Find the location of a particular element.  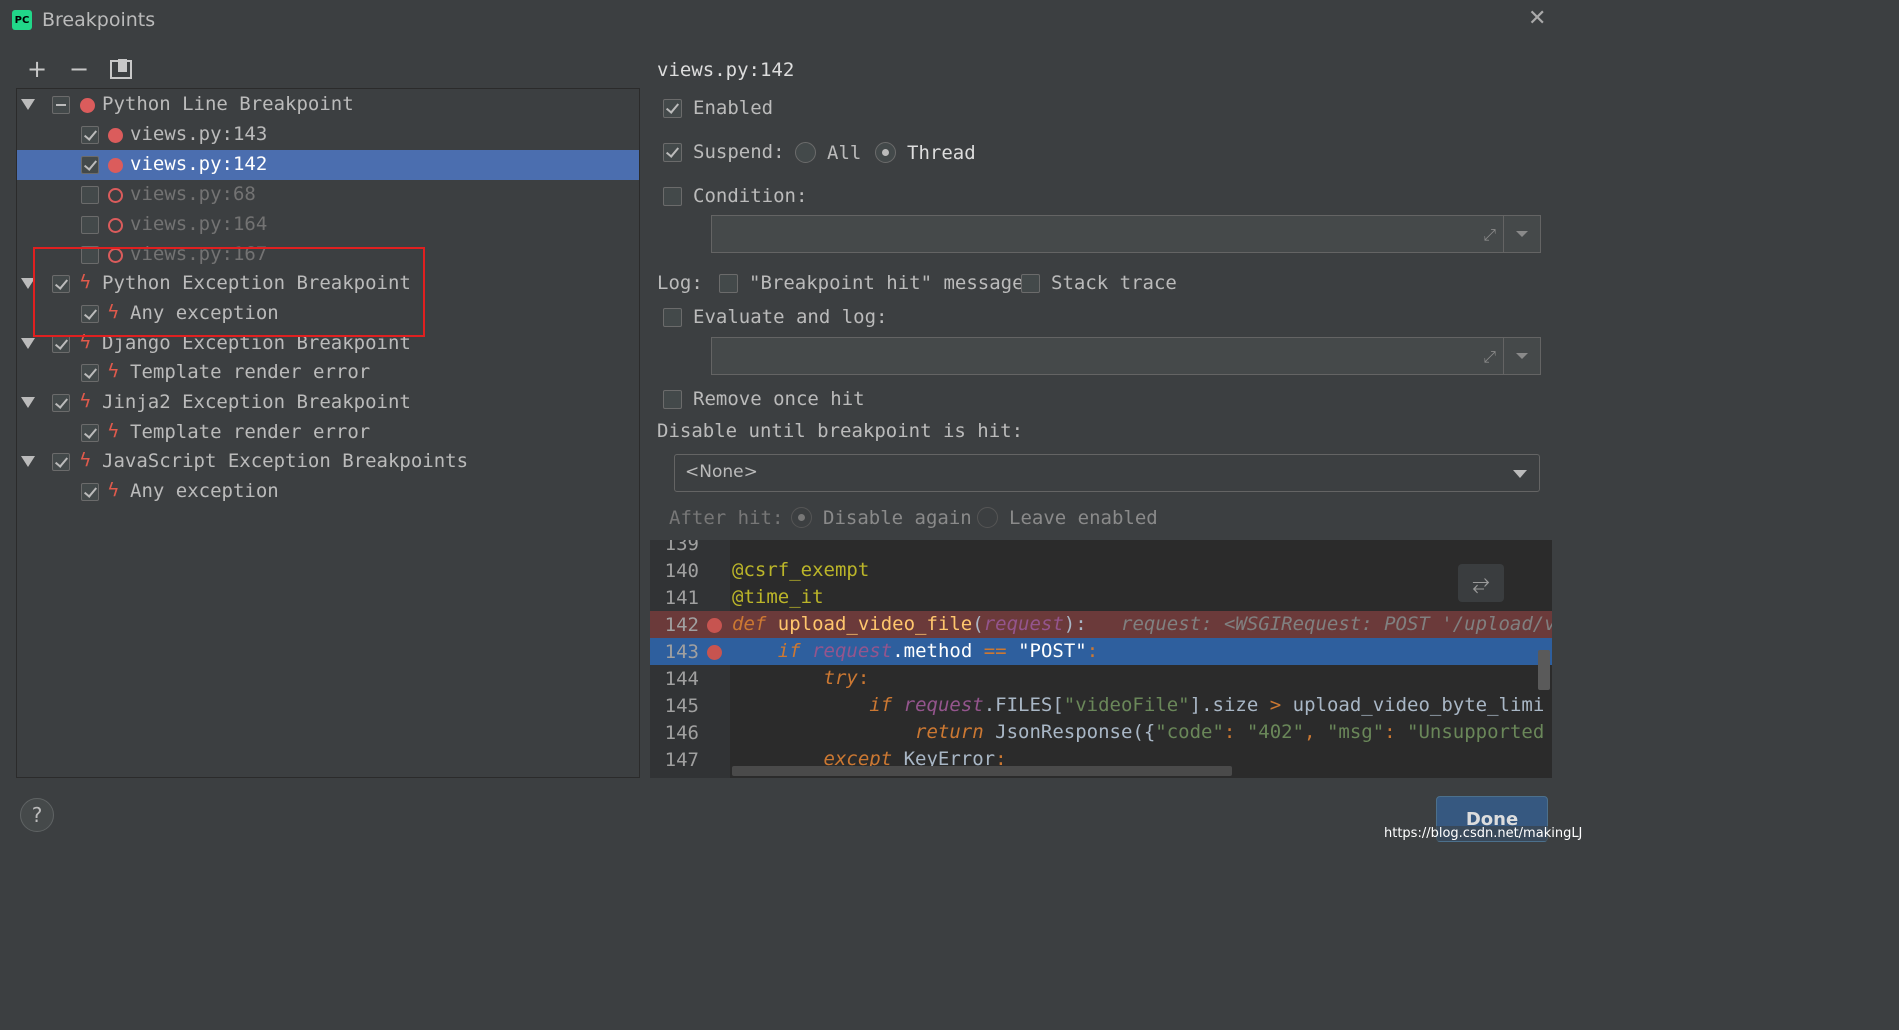

line-number: 146 is located at coordinates (681, 733).